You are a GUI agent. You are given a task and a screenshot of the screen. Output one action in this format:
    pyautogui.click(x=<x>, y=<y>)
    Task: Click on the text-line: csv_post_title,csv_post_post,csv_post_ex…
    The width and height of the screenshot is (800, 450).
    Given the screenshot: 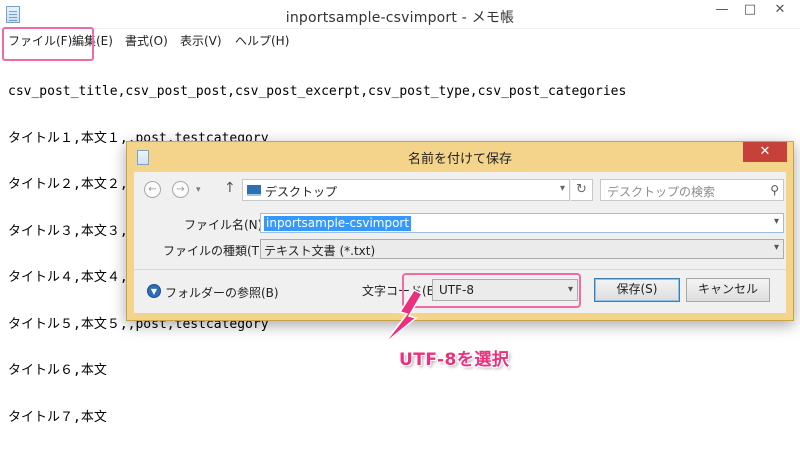 What is the action you would take?
    pyautogui.click(x=317, y=91)
    